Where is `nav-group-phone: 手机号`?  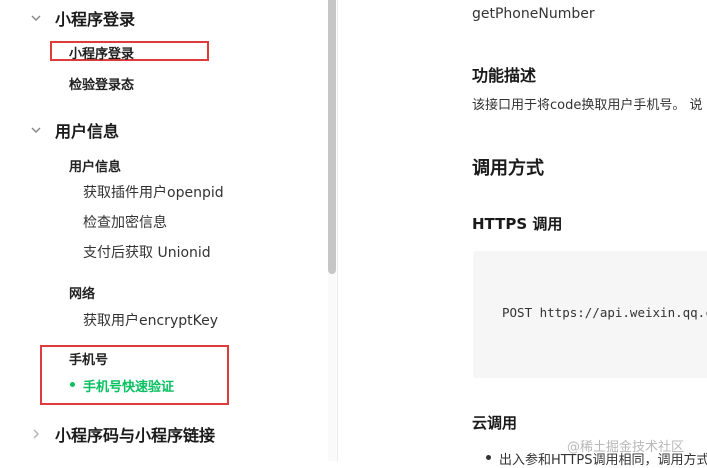
nav-group-phone: 手机号 is located at coordinates (89, 360).